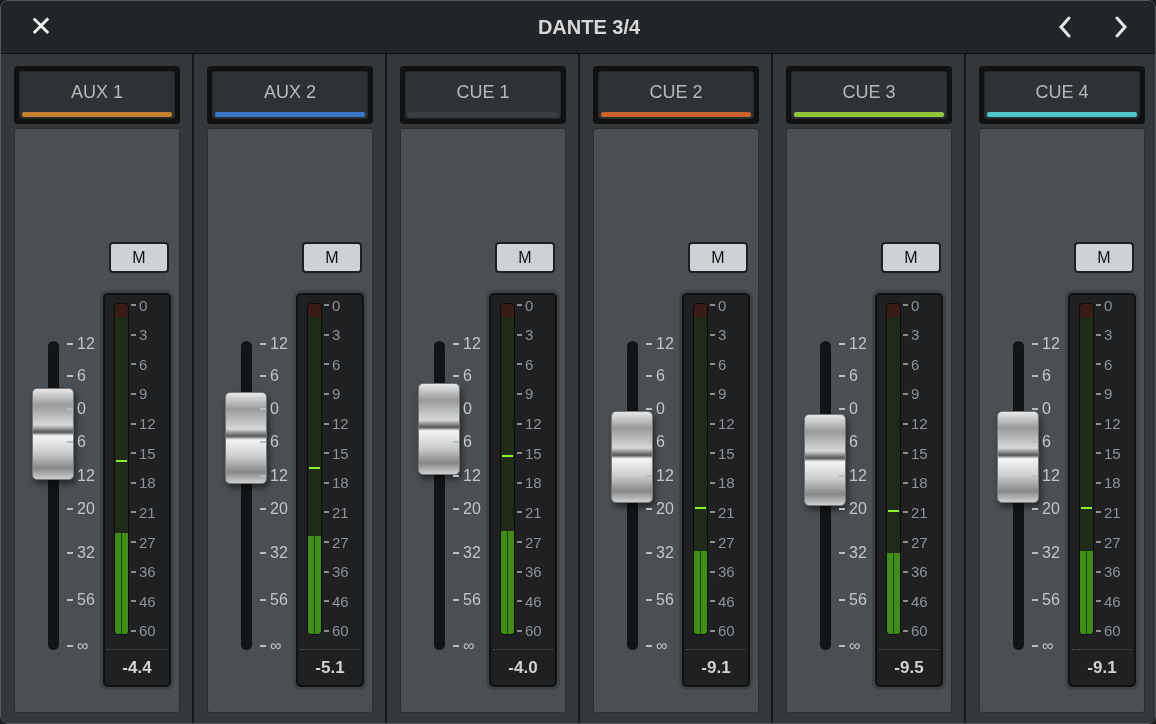  What do you see at coordinates (869, 95) in the screenshot?
I see `channel-name-button: CUE 3` at bounding box center [869, 95].